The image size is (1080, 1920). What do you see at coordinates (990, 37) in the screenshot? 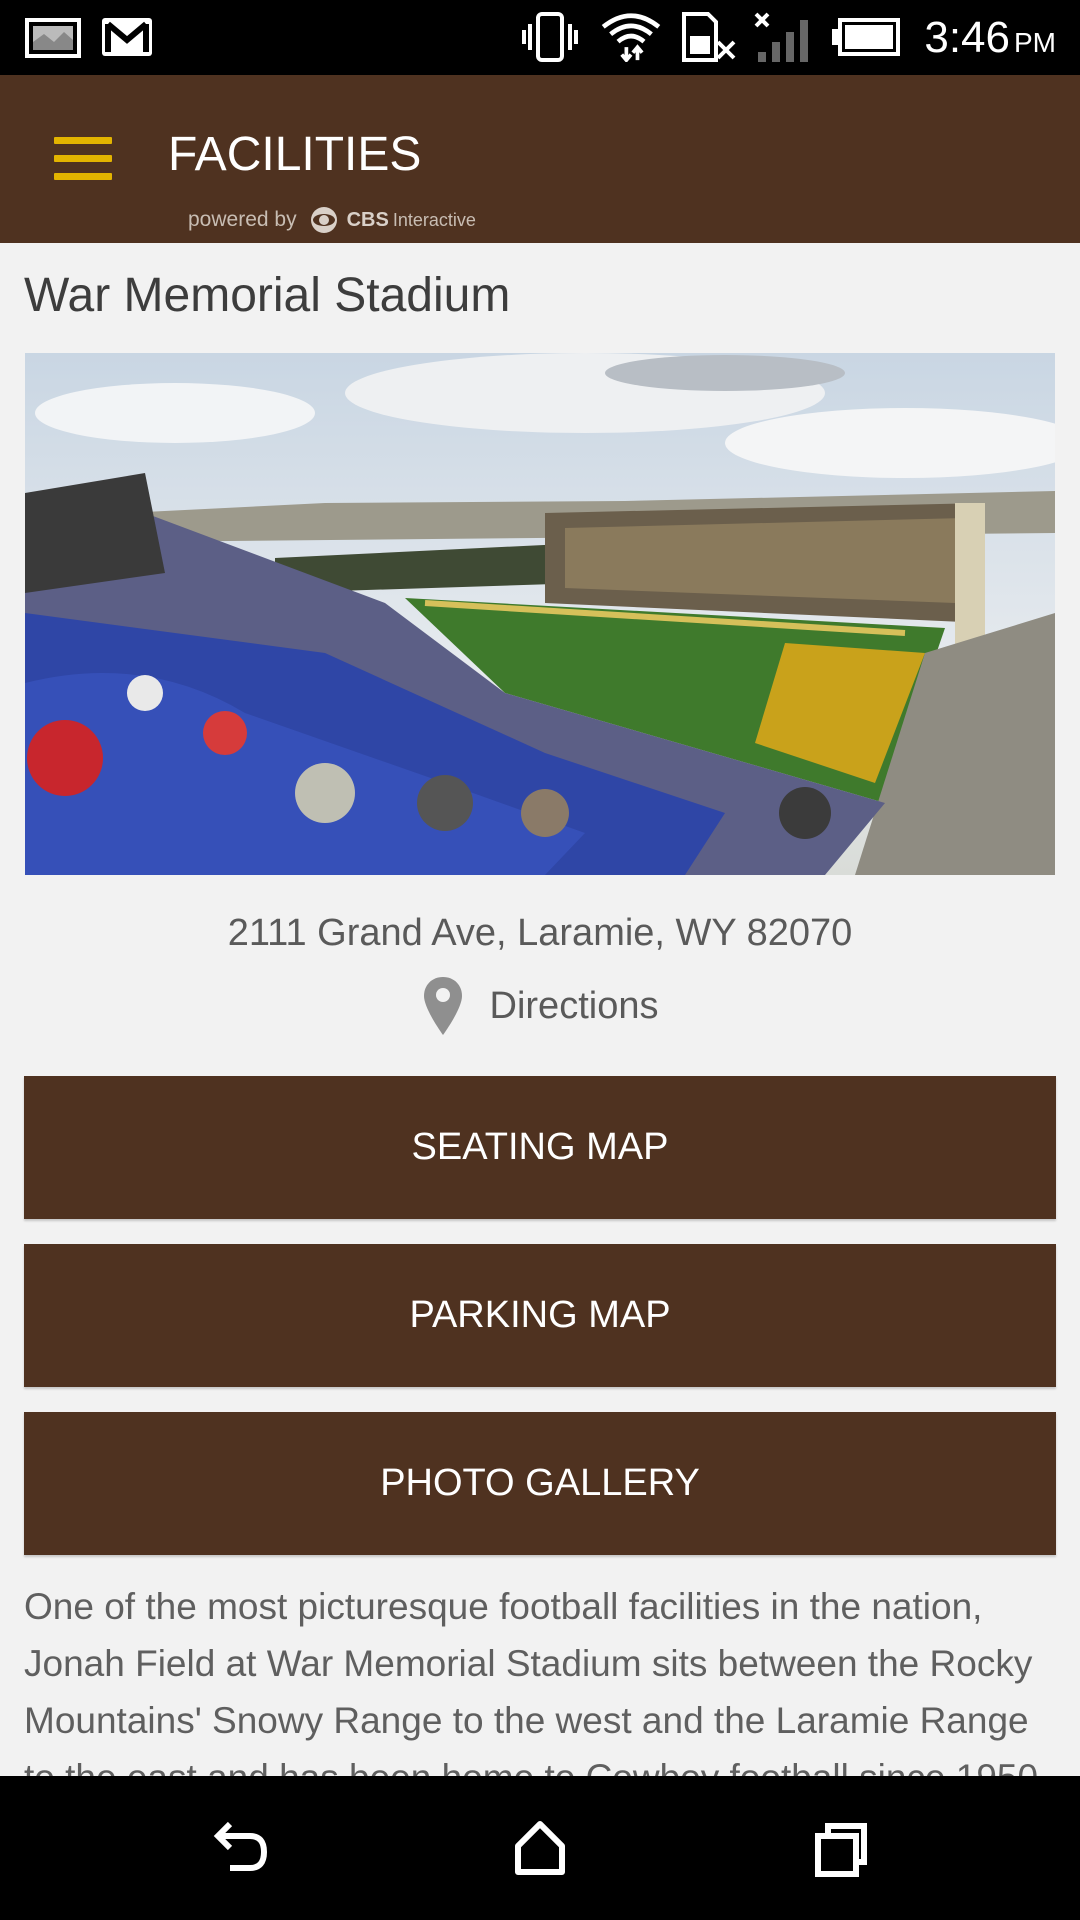
I see `clock: 3:46 PM` at bounding box center [990, 37].